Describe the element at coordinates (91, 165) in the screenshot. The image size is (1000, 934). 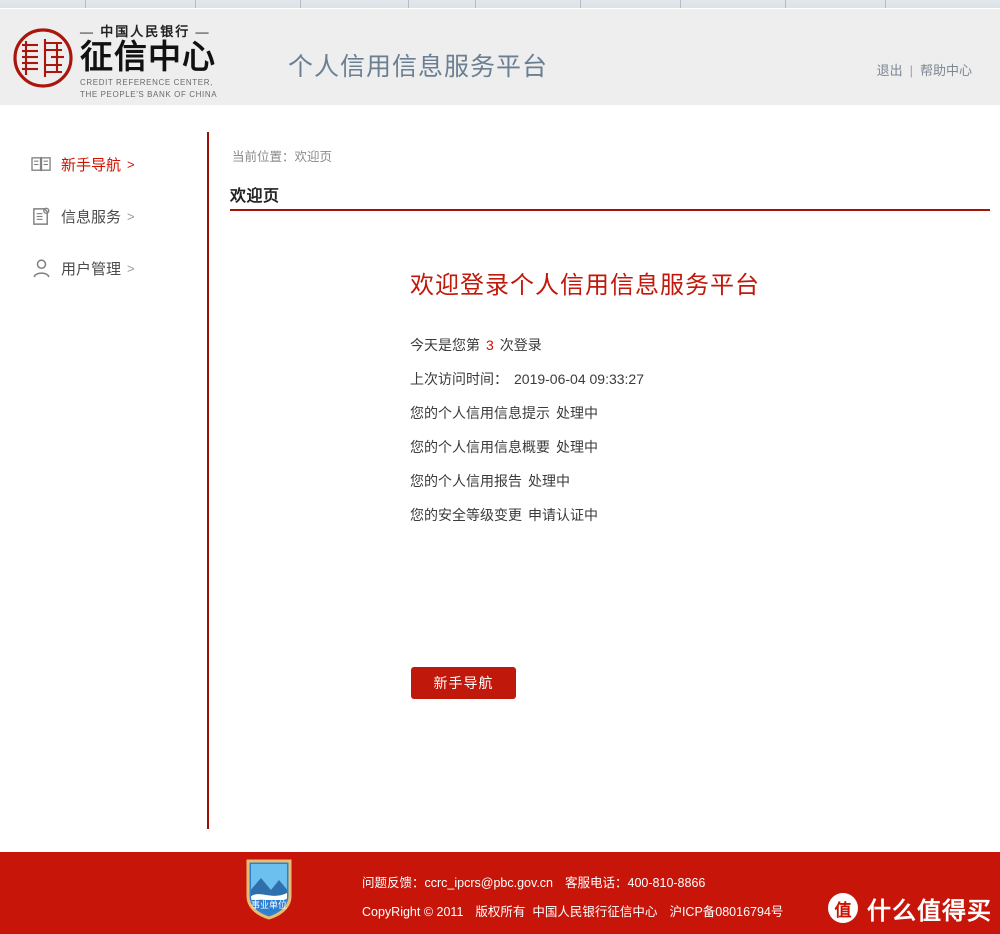
I see `sidebar-item-label: 新手导航` at that location.